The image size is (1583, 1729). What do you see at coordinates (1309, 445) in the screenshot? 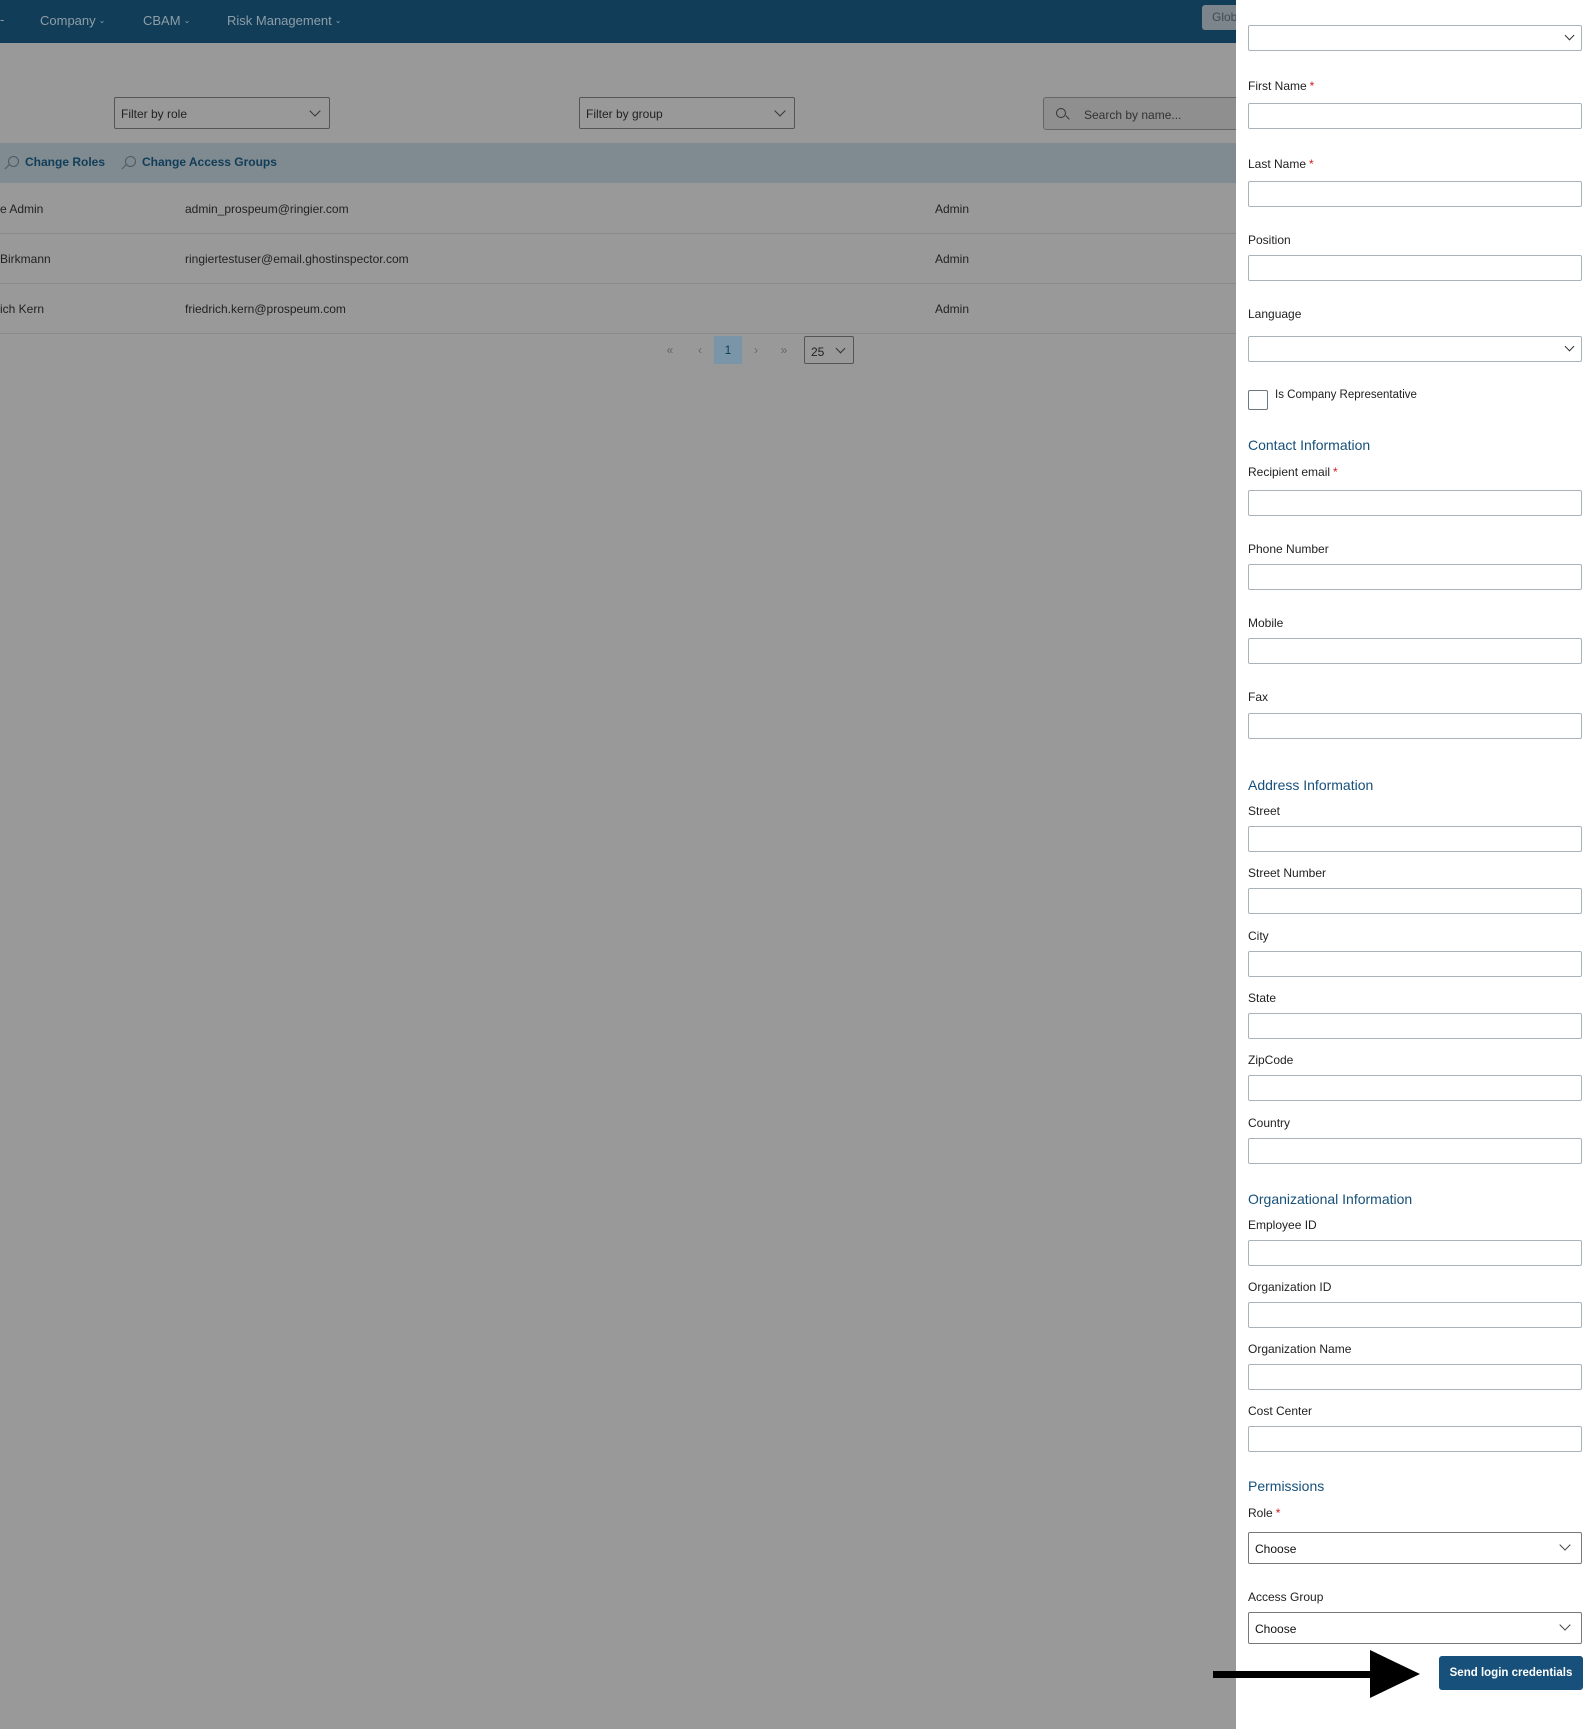
I see `contact-information-heading: Contact Information` at bounding box center [1309, 445].